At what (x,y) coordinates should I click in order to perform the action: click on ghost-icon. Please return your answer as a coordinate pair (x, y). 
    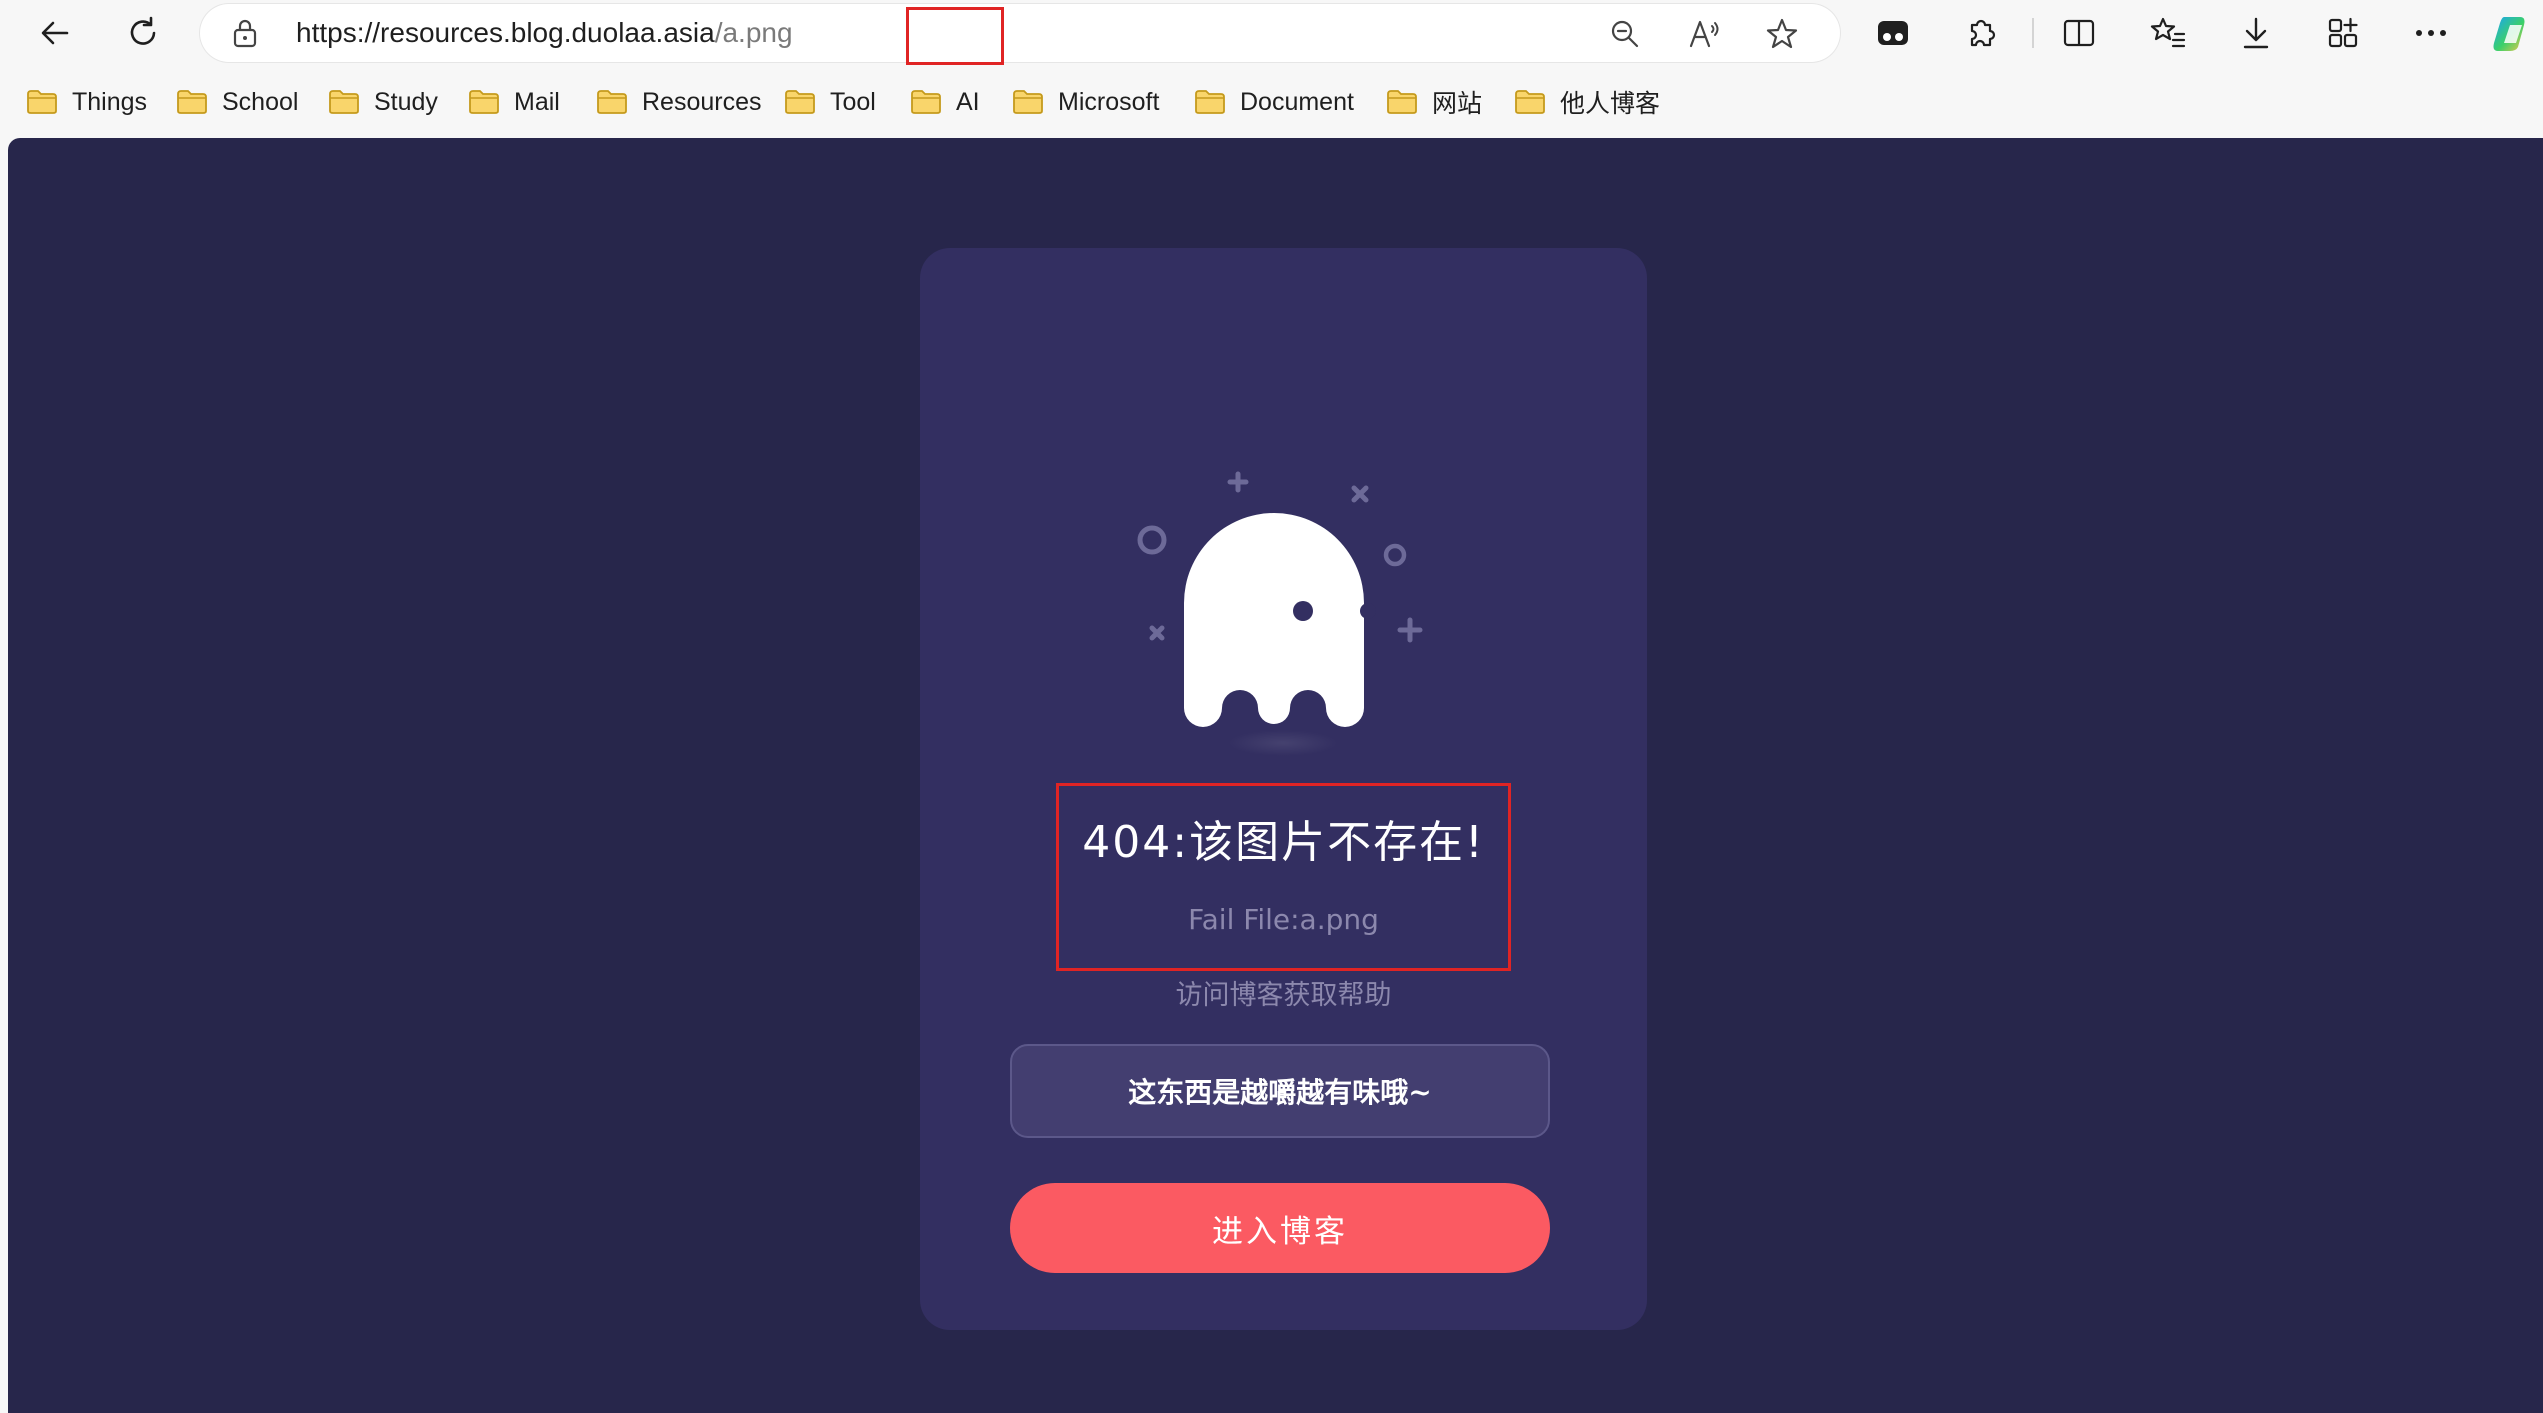
    Looking at the image, I should click on (1274, 620).